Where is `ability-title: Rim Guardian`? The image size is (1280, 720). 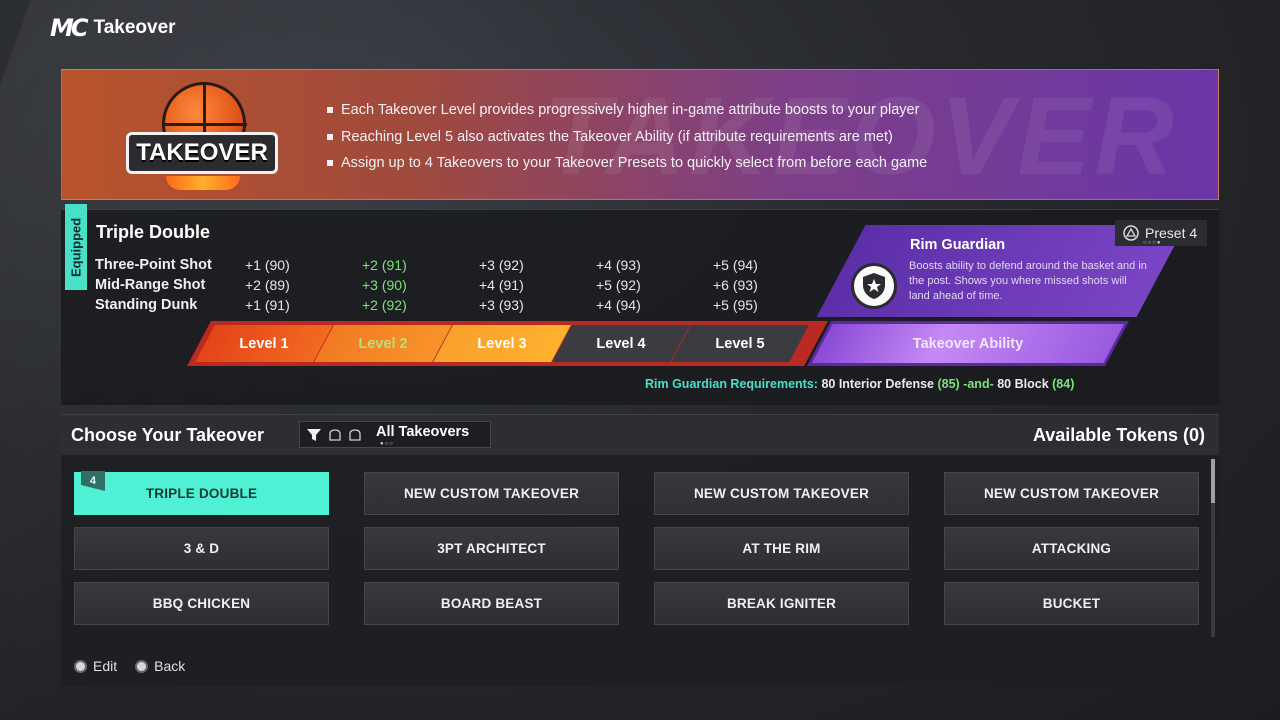 ability-title: Rim Guardian is located at coordinates (958, 245).